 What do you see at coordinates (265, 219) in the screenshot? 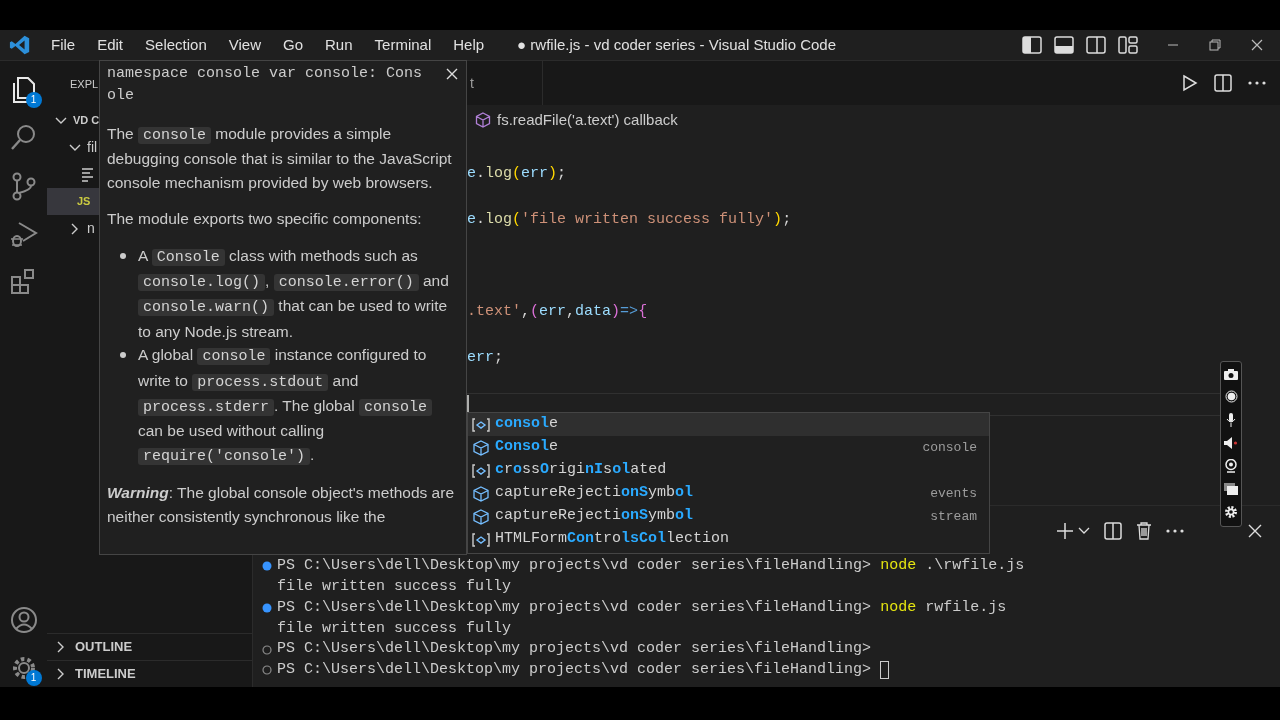
I see `doc-paragraph: The module exports two specific components:` at bounding box center [265, 219].